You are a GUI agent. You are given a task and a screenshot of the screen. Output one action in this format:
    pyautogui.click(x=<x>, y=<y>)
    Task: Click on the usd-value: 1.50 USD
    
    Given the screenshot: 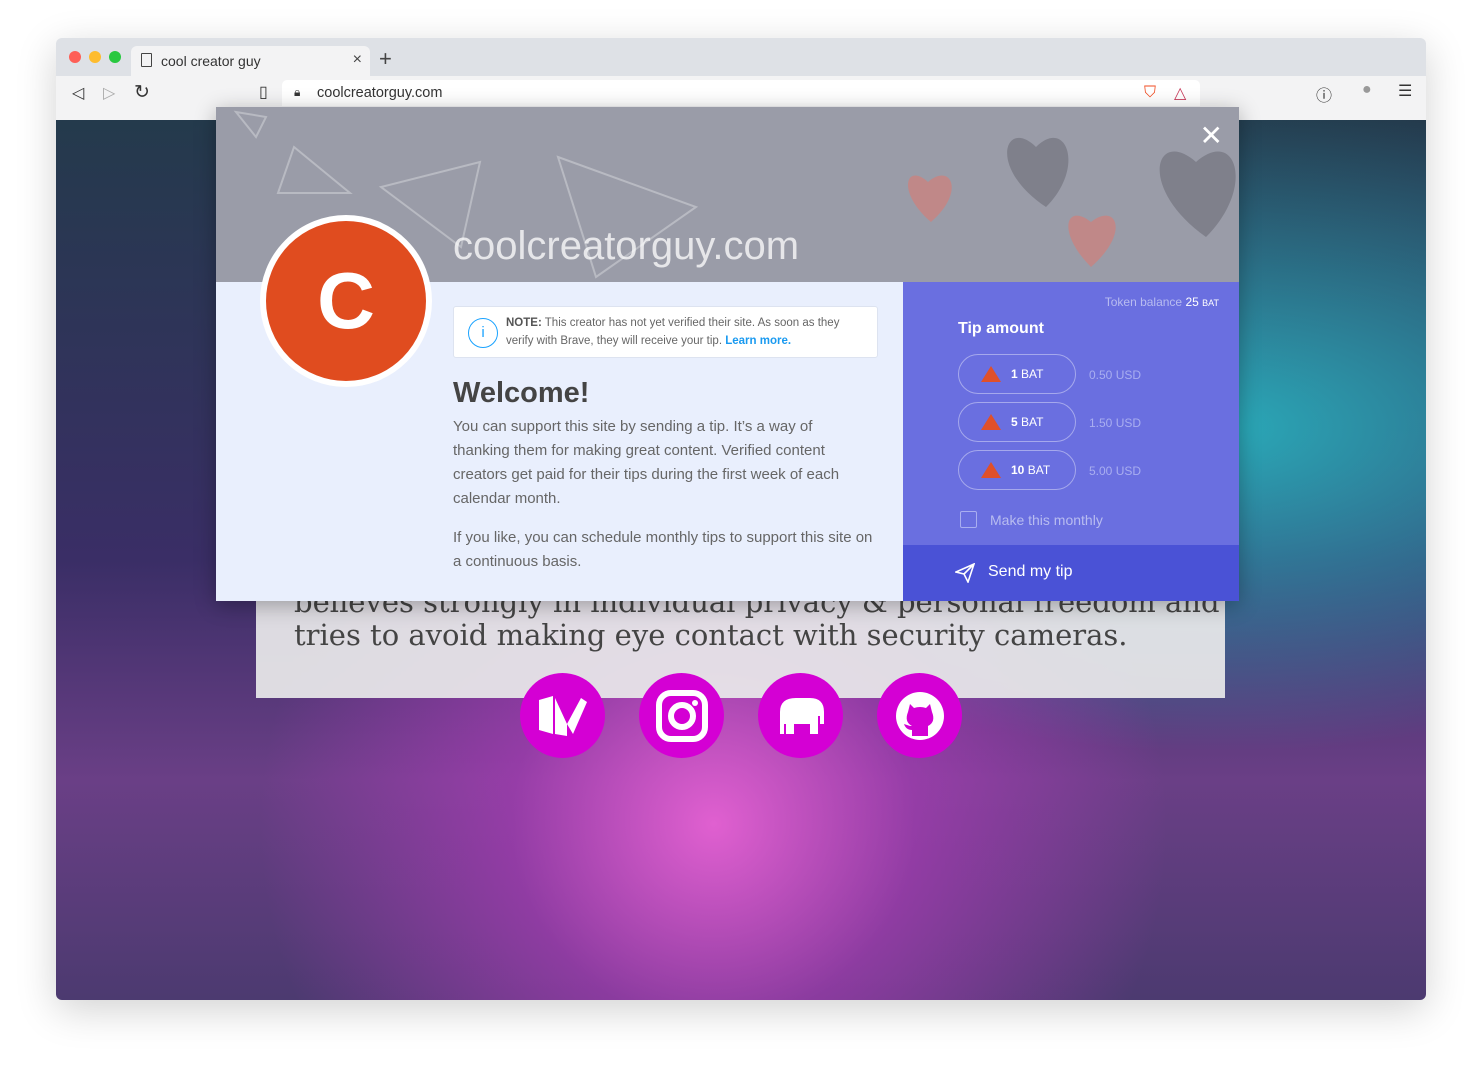 What is the action you would take?
    pyautogui.click(x=1115, y=423)
    